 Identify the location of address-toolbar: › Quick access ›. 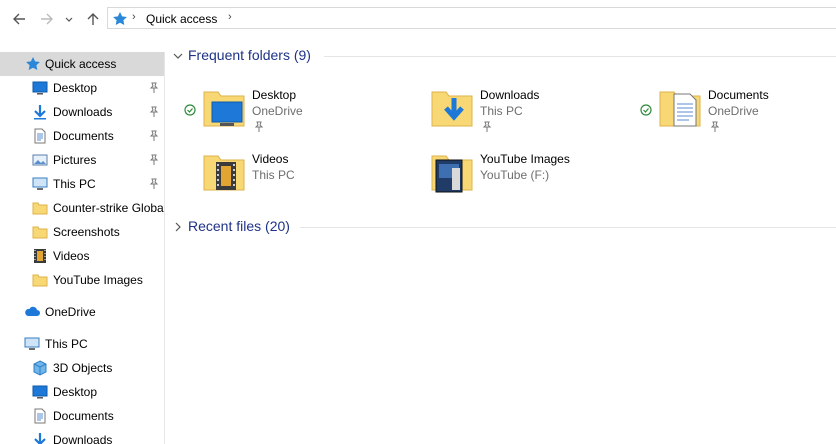
(418, 18).